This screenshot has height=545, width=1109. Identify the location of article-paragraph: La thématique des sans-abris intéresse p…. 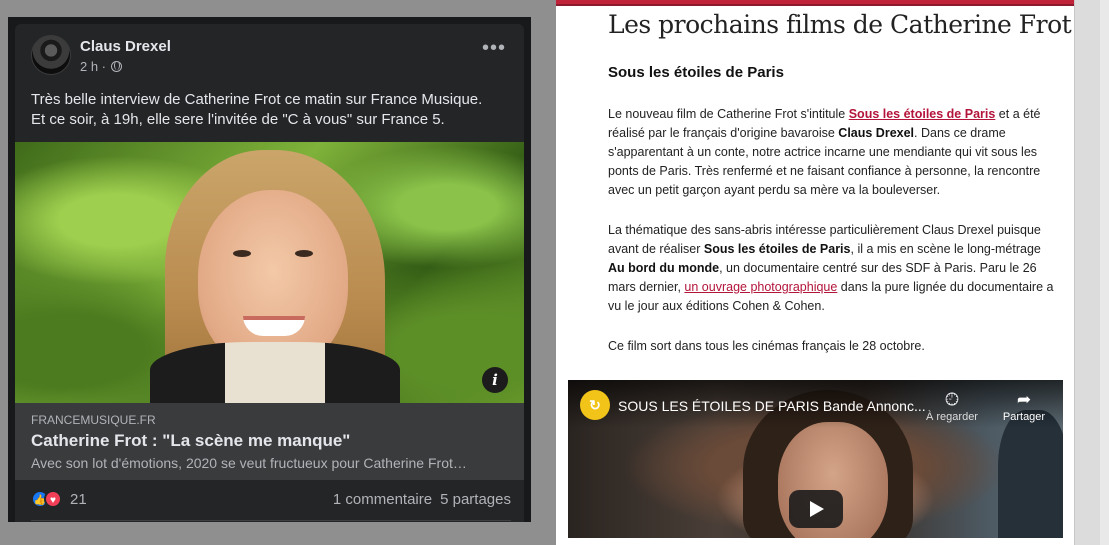
(831, 268).